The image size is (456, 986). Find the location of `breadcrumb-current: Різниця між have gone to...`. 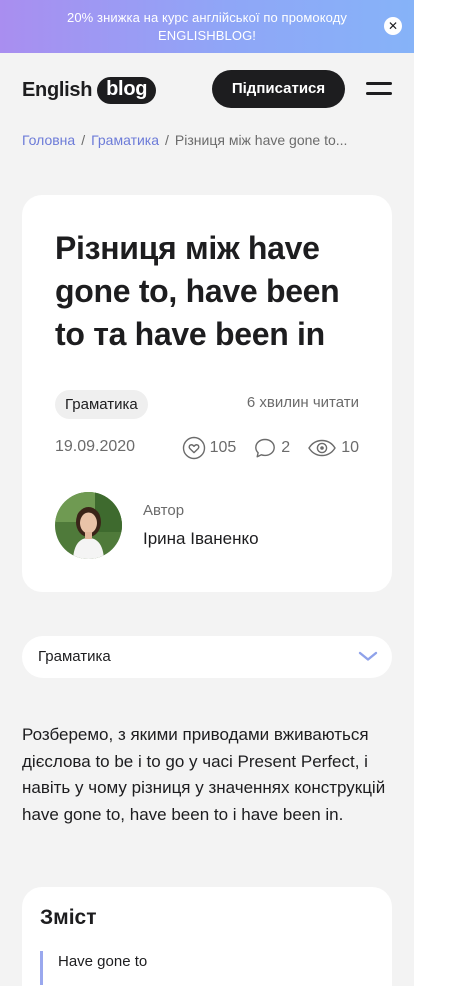

breadcrumb-current: Різниця між have gone to... is located at coordinates (261, 140).